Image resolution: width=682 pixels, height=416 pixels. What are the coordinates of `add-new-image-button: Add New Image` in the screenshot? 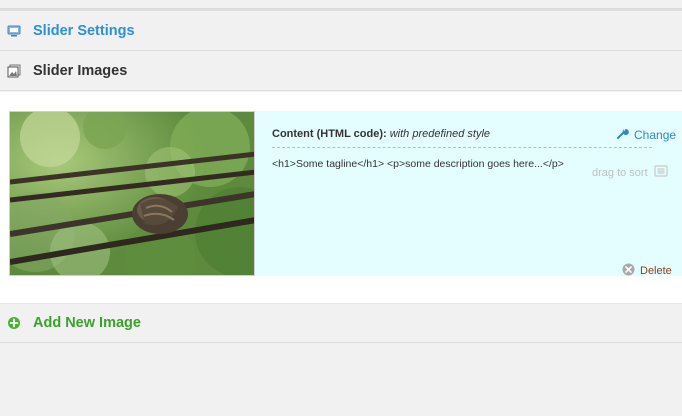 It's located at (341, 323).